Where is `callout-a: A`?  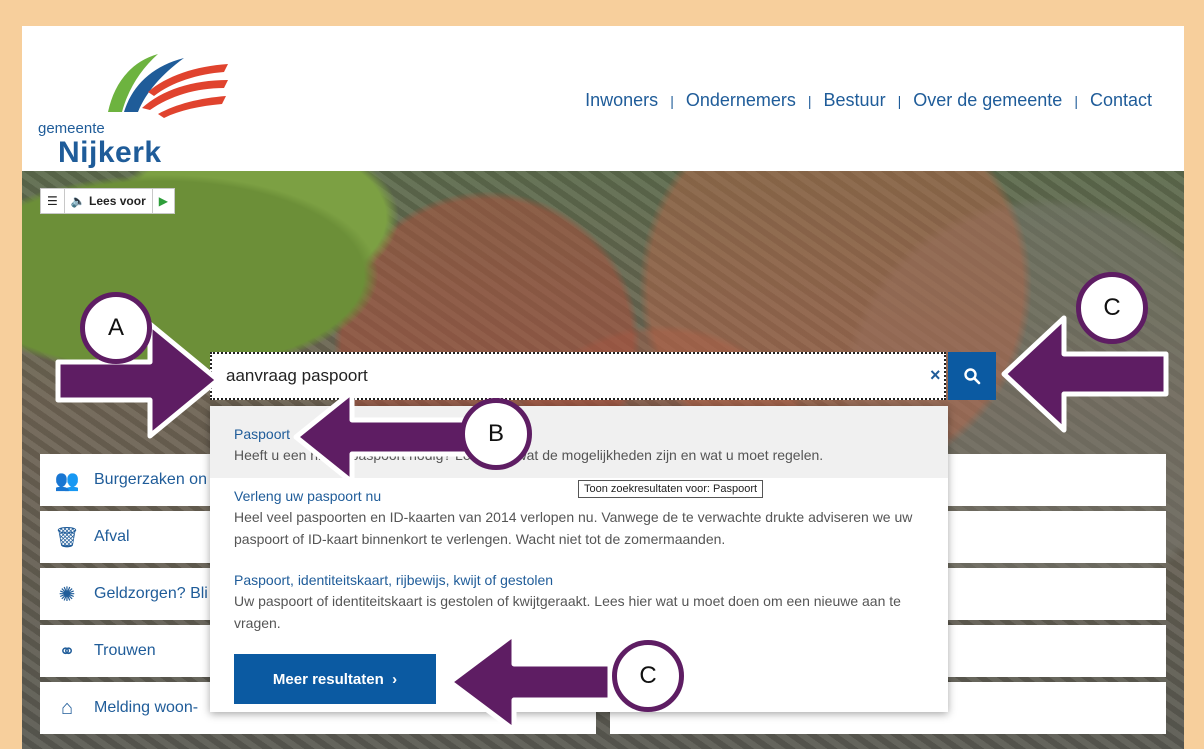 callout-a: A is located at coordinates (116, 328).